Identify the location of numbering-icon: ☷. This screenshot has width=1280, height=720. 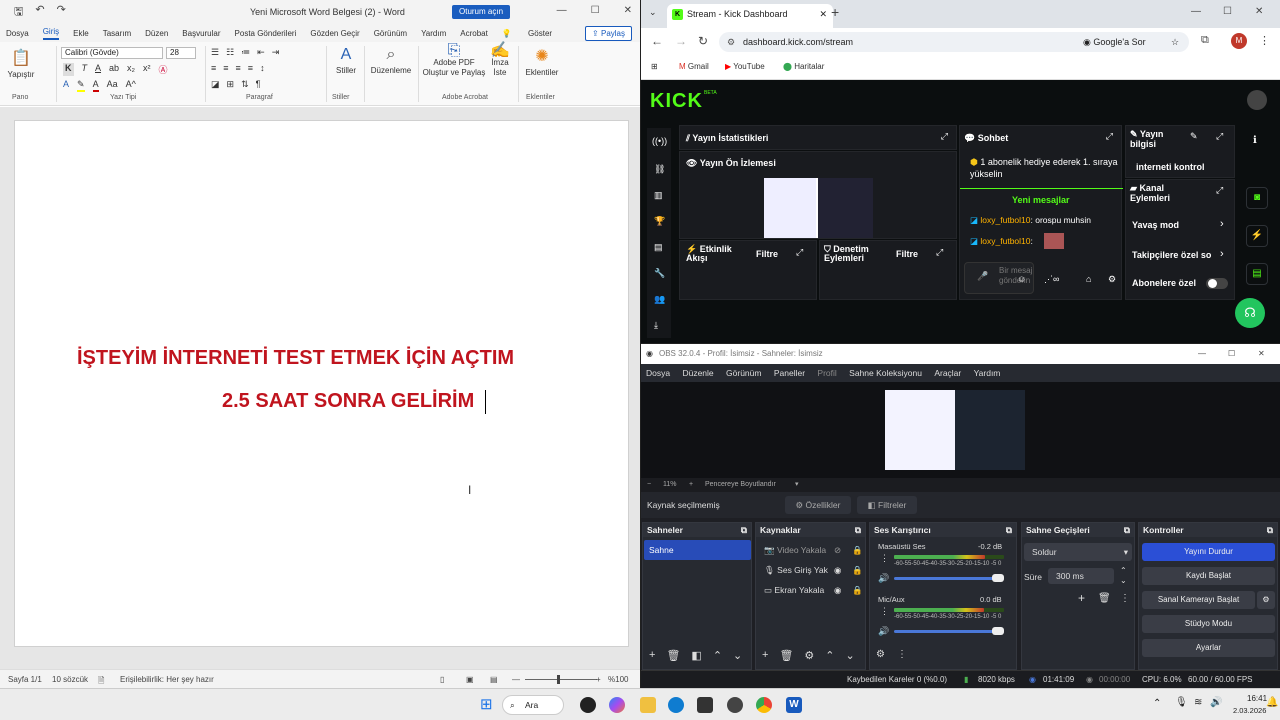
(230, 52).